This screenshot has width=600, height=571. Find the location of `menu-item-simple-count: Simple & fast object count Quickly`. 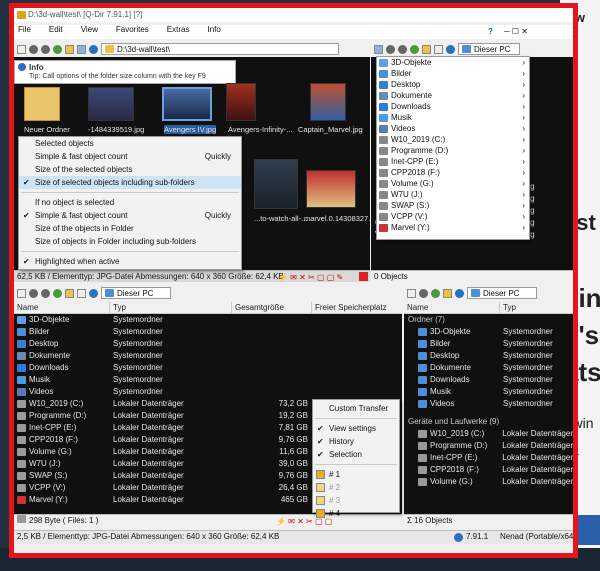

menu-item-simple-count: Simple & fast object count Quickly is located at coordinates (130, 156).